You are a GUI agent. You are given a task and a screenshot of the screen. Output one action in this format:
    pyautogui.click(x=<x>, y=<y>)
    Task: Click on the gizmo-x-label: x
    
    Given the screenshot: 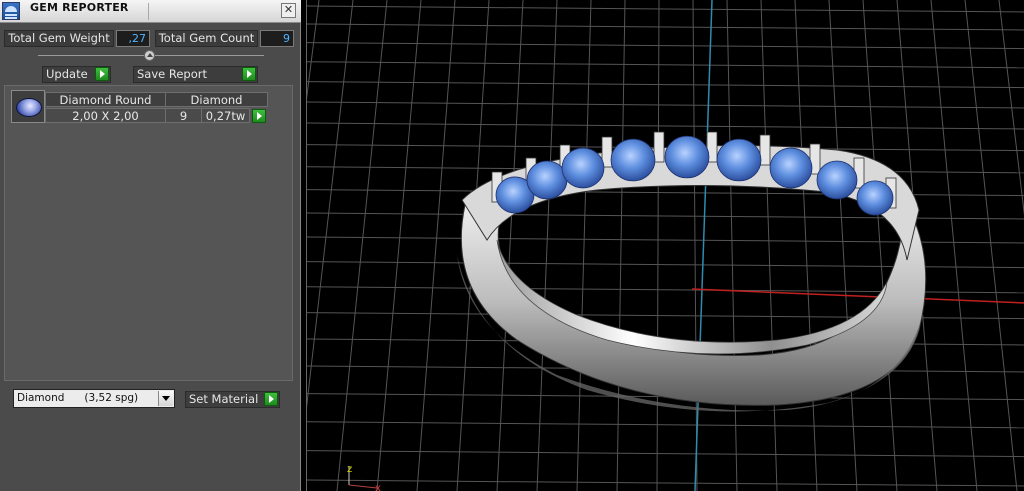 What is the action you would take?
    pyautogui.click(x=378, y=487)
    